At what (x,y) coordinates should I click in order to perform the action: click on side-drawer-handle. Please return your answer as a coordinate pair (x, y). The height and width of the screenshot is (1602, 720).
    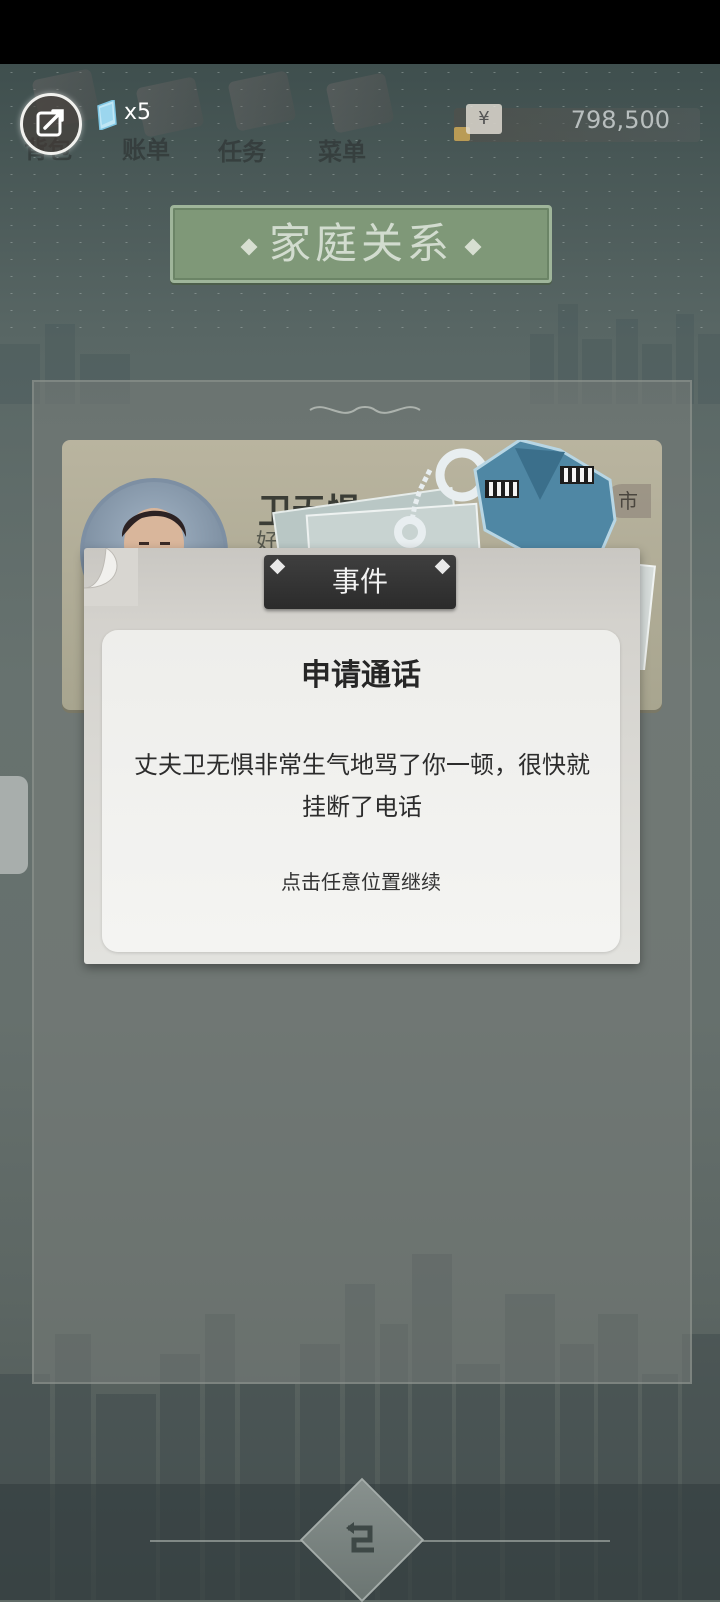
    Looking at the image, I should click on (14, 825).